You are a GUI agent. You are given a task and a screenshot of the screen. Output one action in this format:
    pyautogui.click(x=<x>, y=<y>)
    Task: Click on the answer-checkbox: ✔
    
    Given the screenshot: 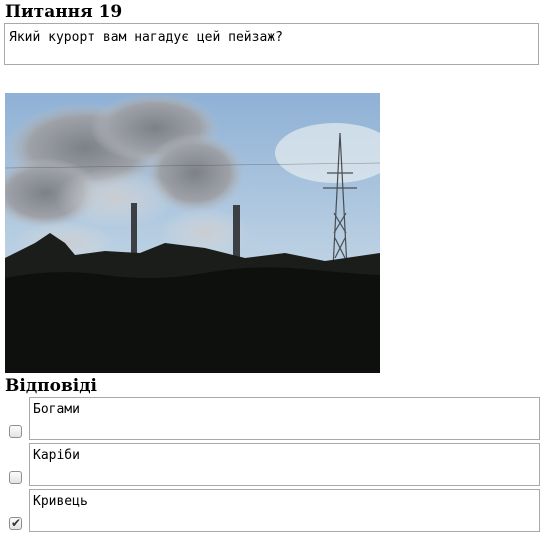 What is the action you would take?
    pyautogui.click(x=15, y=523)
    